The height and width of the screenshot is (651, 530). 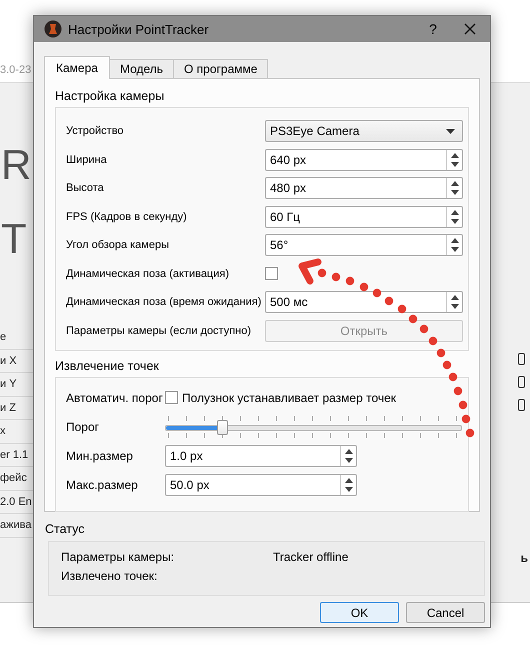 What do you see at coordinates (16, 525) in the screenshot?
I see `list-item: ажива` at bounding box center [16, 525].